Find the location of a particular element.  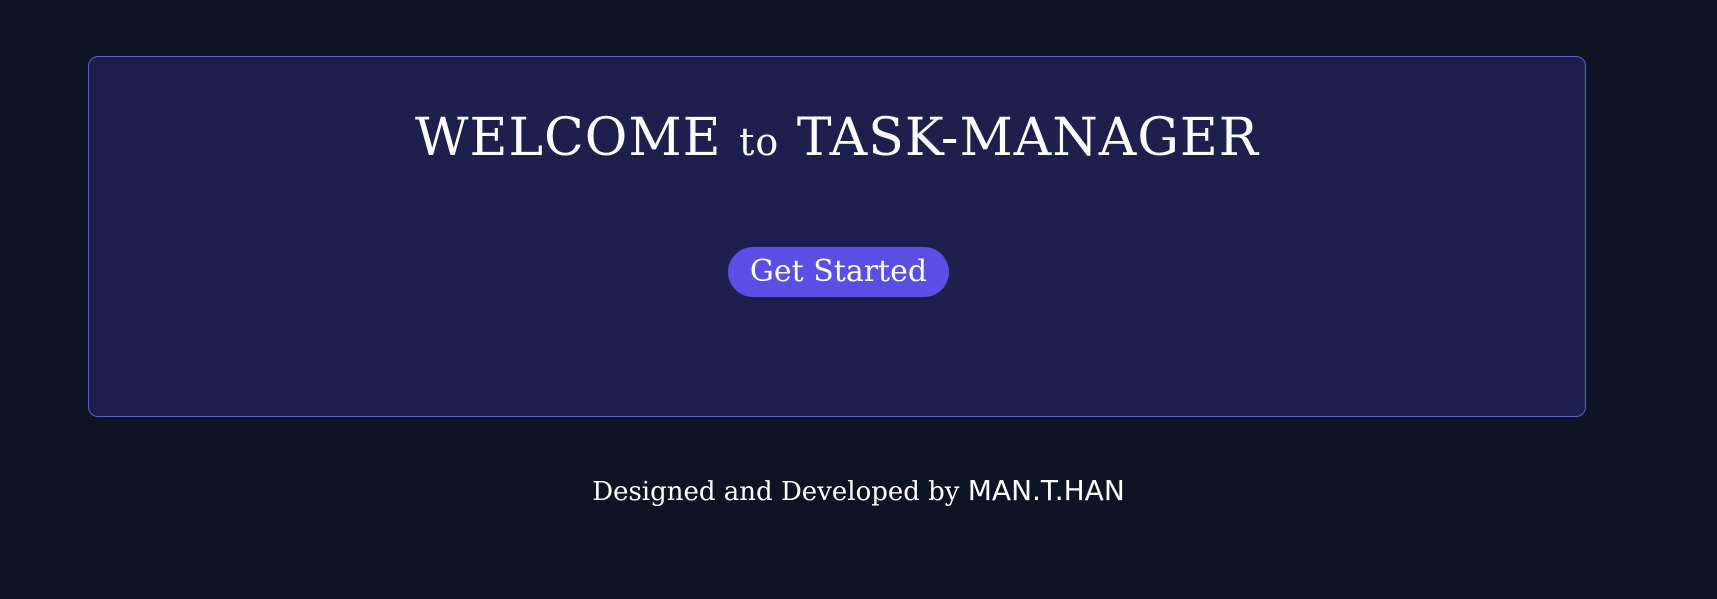

title-task-manager: TASK-MANAGER is located at coordinates (1027, 138).